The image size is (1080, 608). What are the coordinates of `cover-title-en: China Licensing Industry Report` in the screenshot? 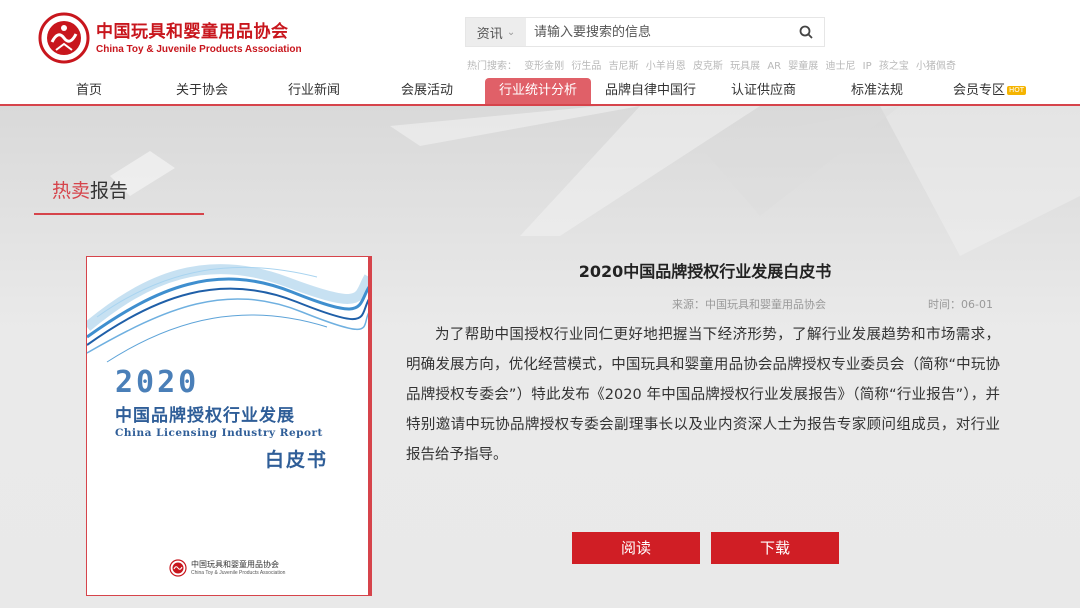 It's located at (219, 433).